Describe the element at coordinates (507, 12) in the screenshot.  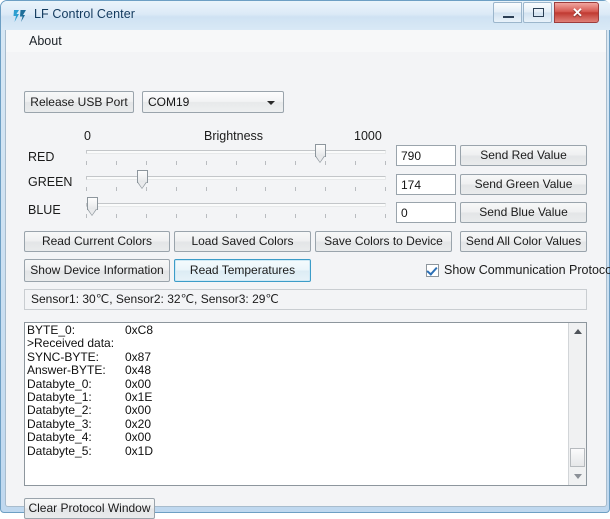
I see `minimize-button` at that location.